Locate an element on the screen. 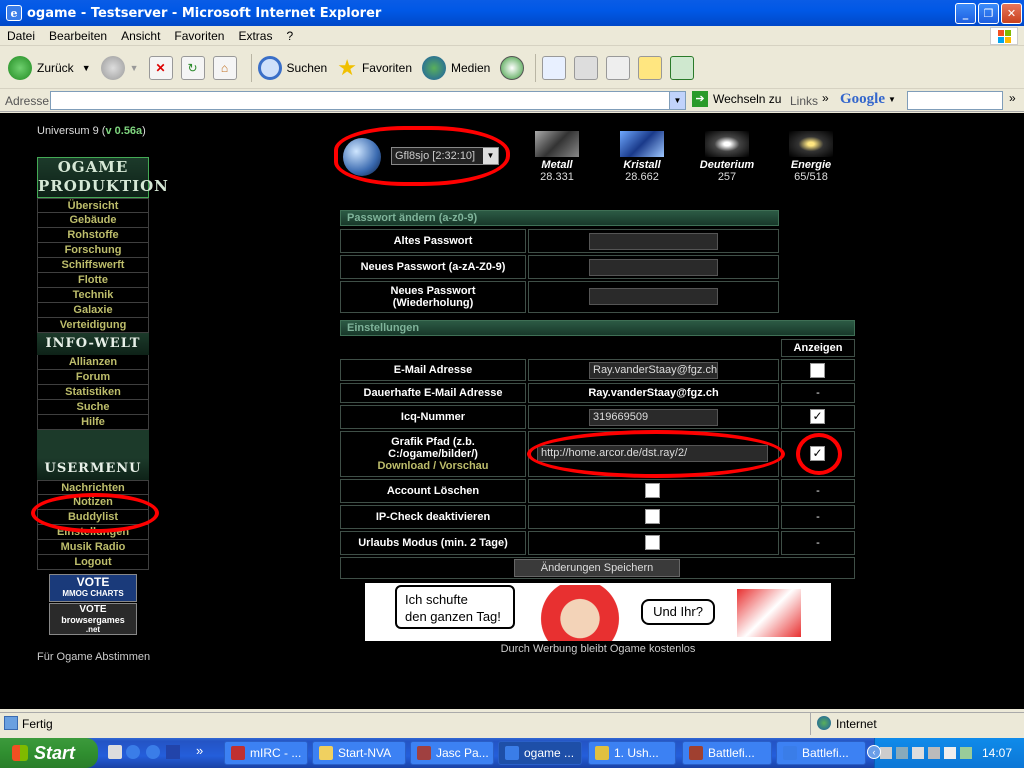  volume-icon is located at coordinates (949, 753).